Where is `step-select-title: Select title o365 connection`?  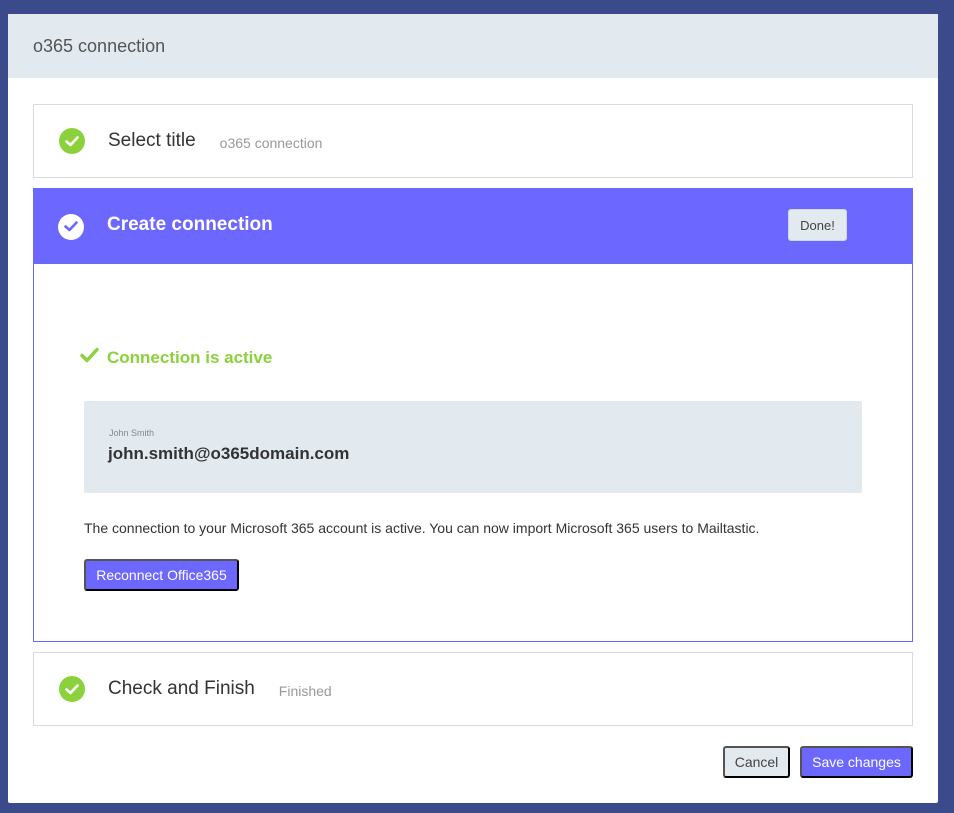 step-select-title: Select title o365 connection is located at coordinates (473, 141).